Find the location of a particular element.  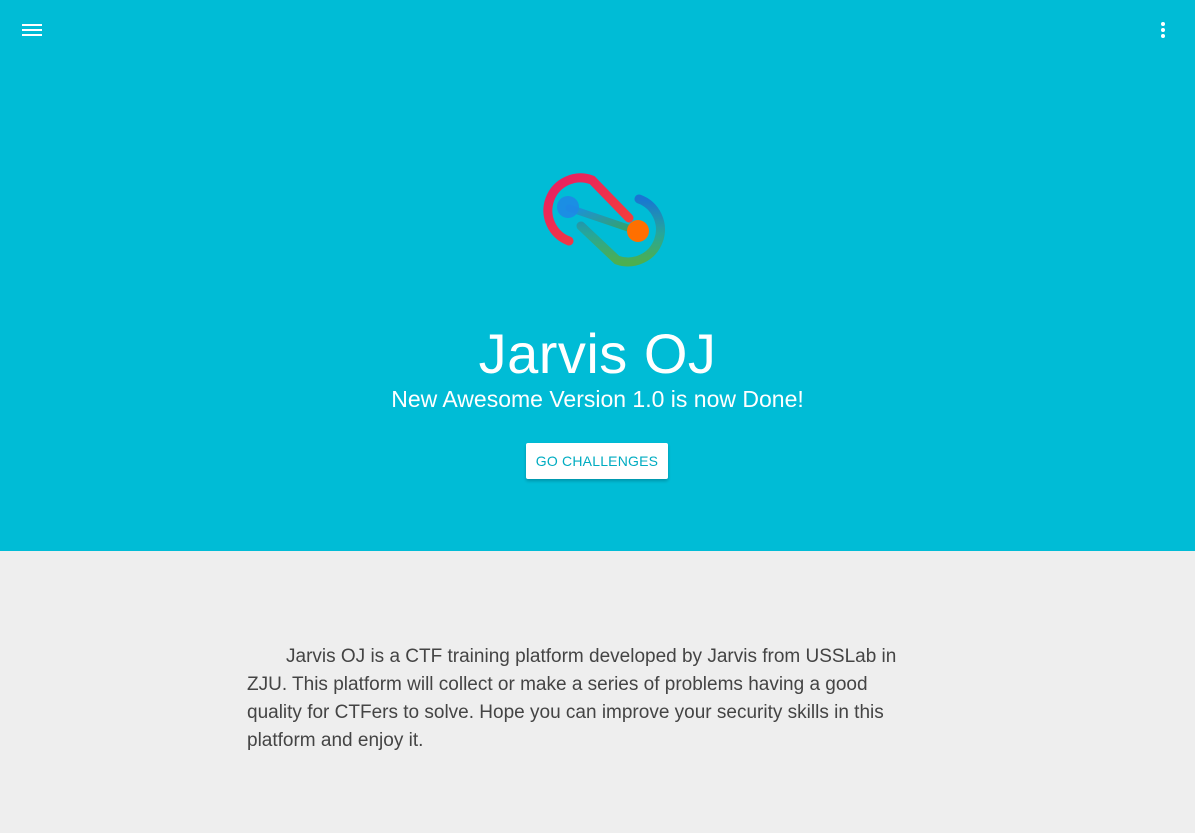

hamburger-menu-icon is located at coordinates (32, 30).